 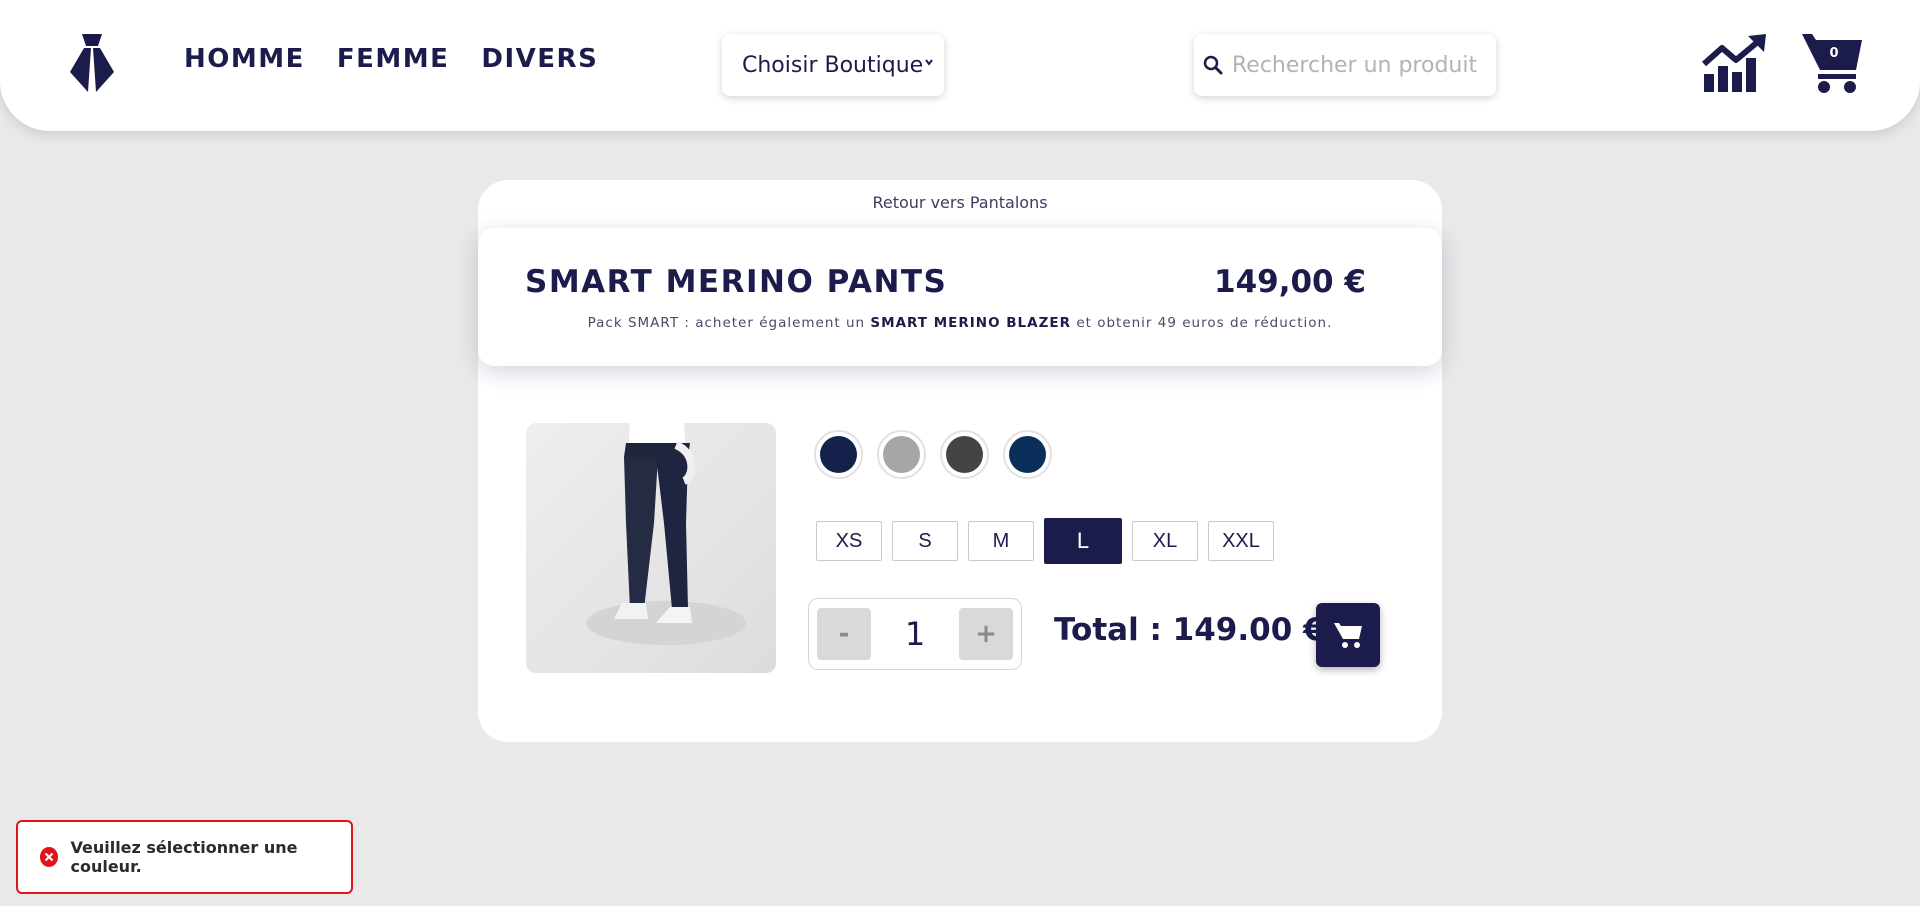 What do you see at coordinates (49, 857) in the screenshot?
I see `error-icon` at bounding box center [49, 857].